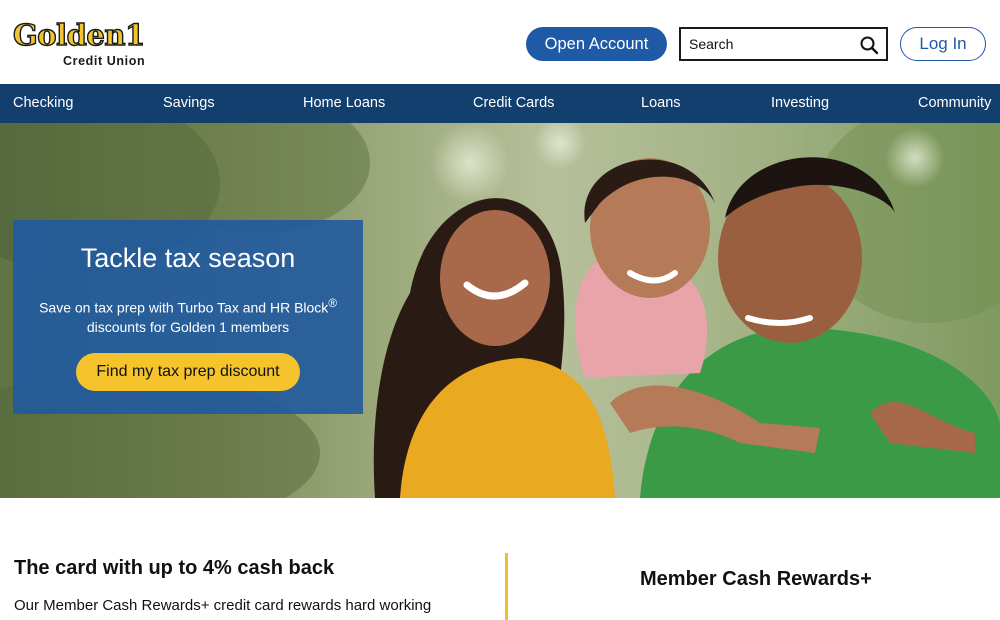  I want to click on search-icon, so click(869, 45).